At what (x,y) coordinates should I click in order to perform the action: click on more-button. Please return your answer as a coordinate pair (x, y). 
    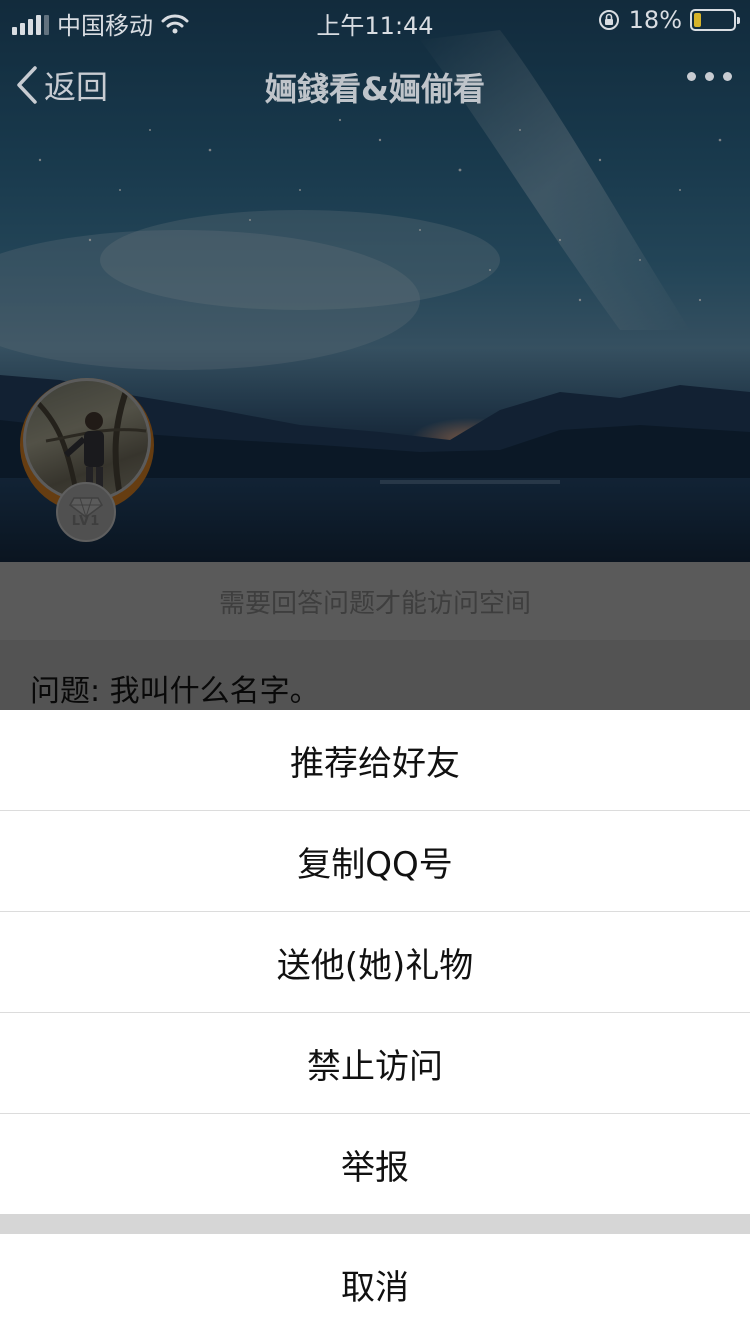
    Looking at the image, I should click on (709, 76).